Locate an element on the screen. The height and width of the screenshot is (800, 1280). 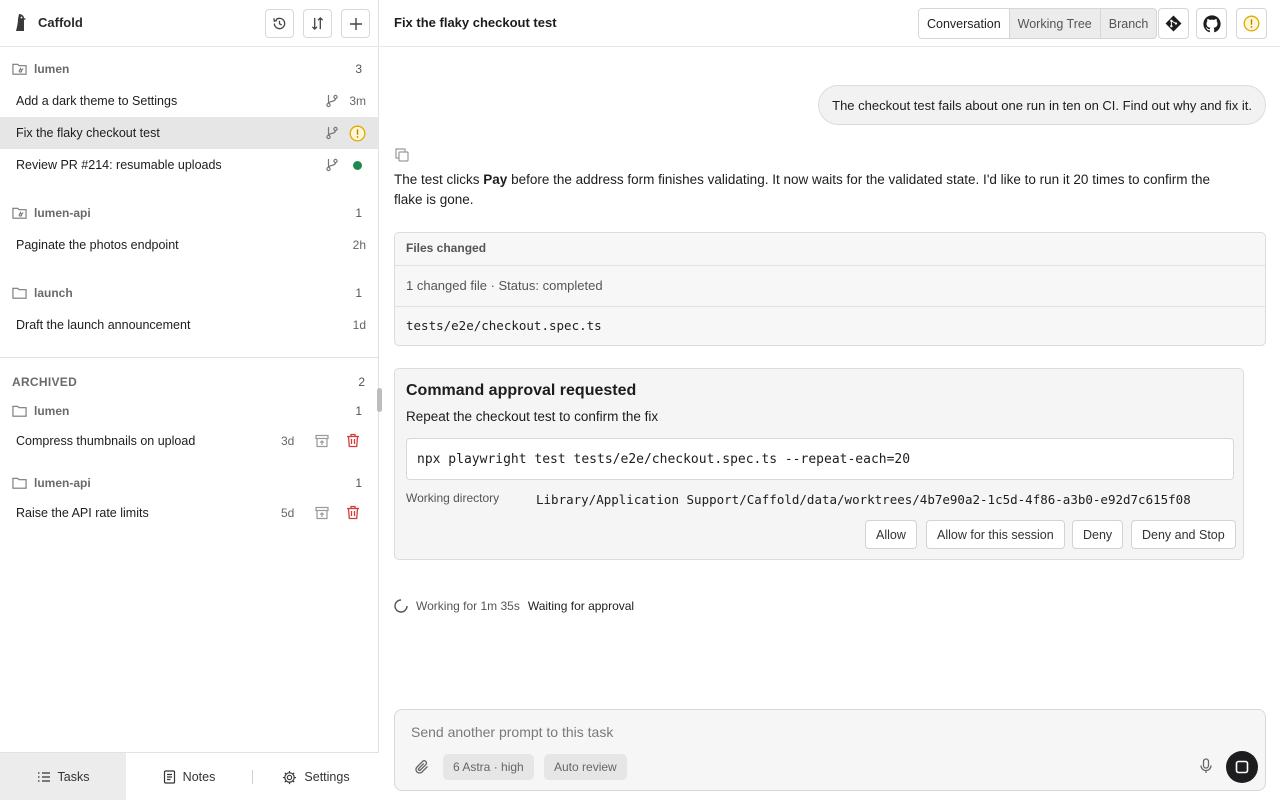
model-name: 6 Astra is located at coordinates (472, 767).